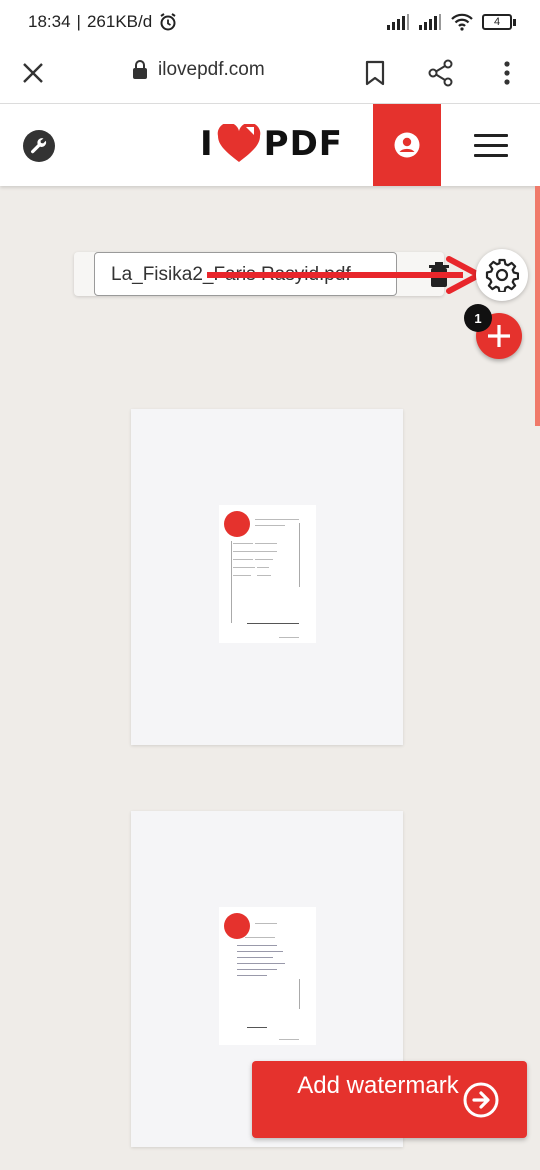 This screenshot has height=1170, width=540. Describe the element at coordinates (303, 144) in the screenshot. I see `logo-text-right: PDF` at that location.